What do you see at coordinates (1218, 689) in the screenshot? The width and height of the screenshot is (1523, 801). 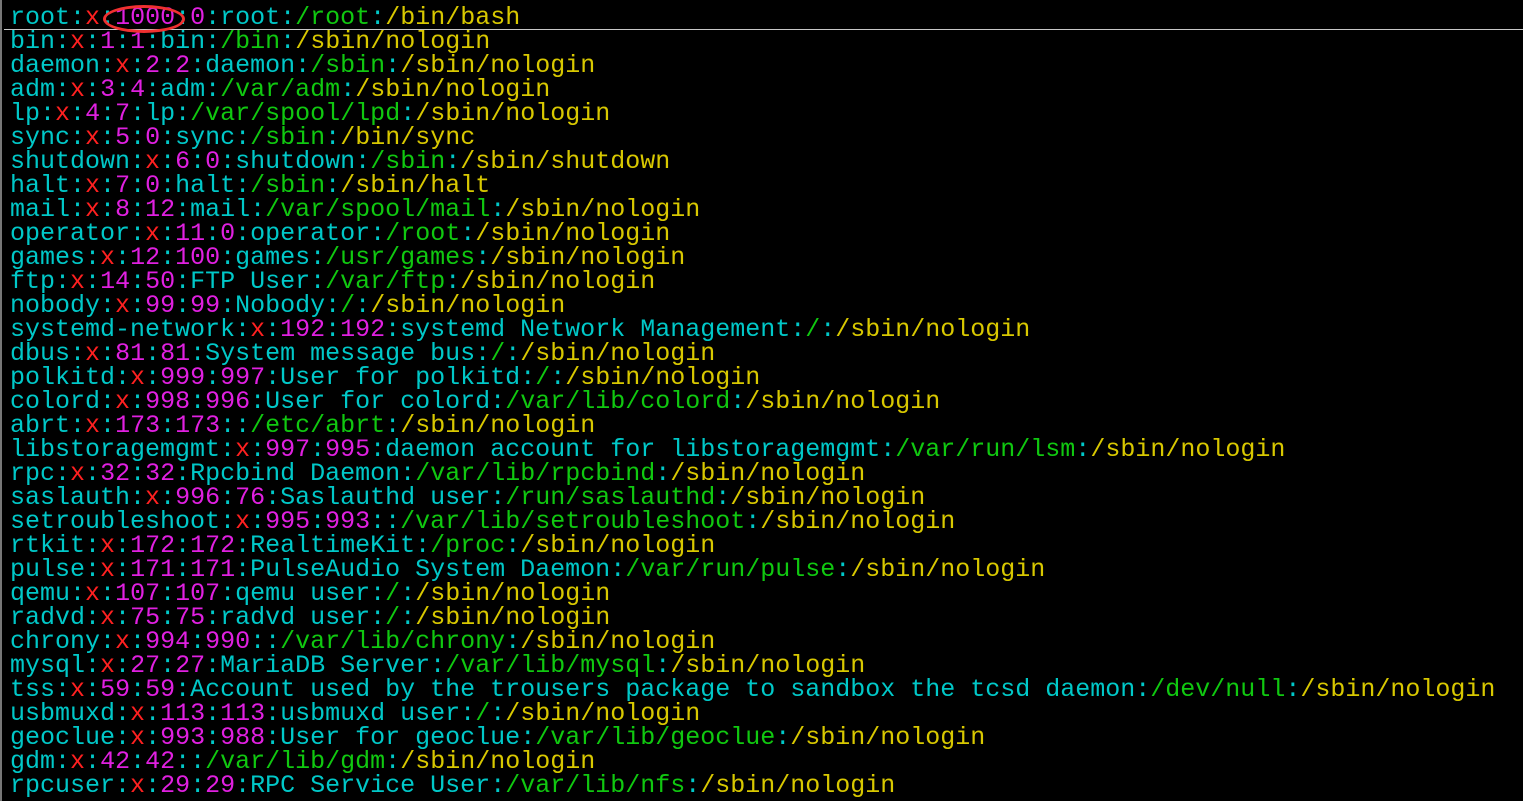 I see `home-dir: /dev/null` at bounding box center [1218, 689].